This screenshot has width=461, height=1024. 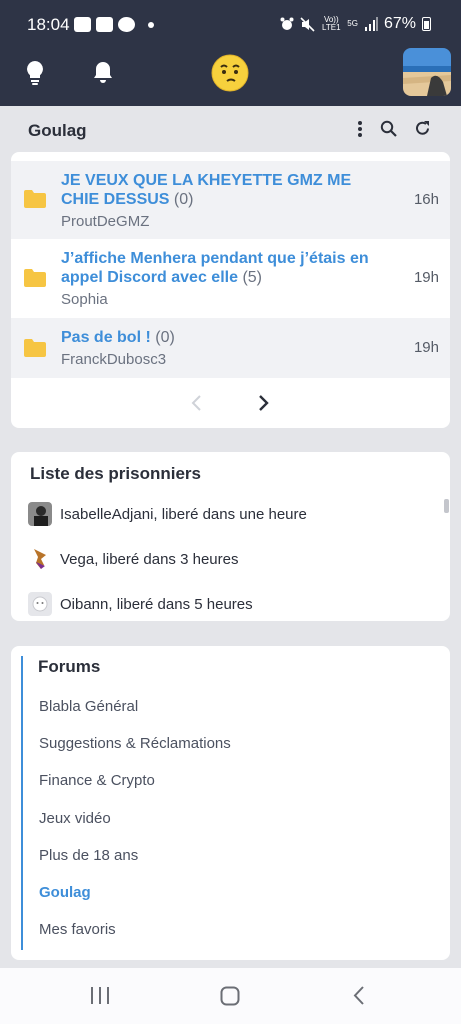 What do you see at coordinates (57, 130) in the screenshot?
I see `page-title: Goulag` at bounding box center [57, 130].